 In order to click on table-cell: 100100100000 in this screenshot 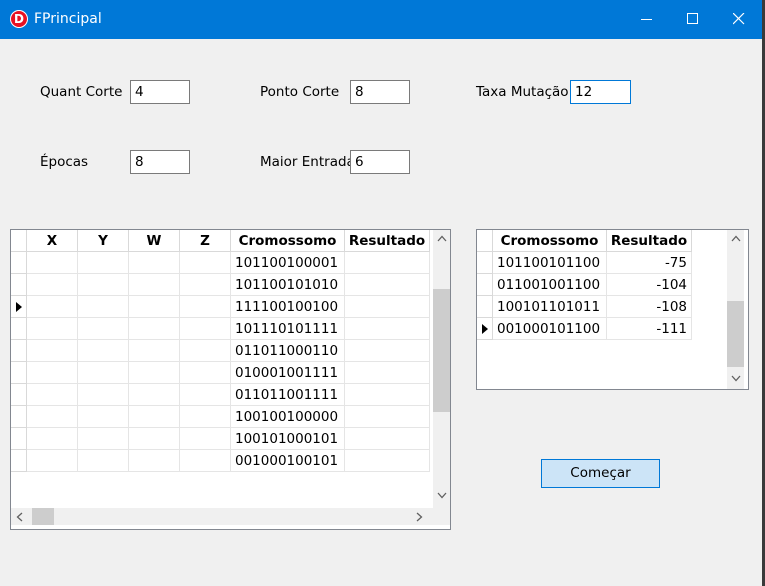, I will do `click(288, 417)`.